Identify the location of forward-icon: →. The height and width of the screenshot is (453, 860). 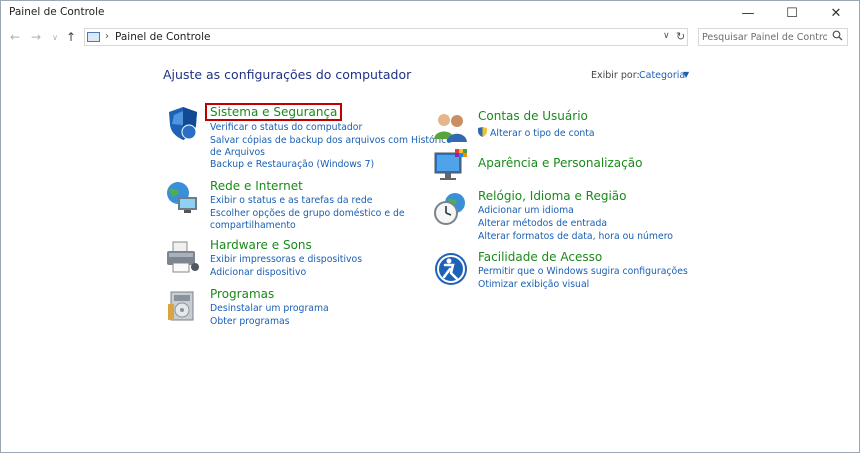
(36, 37).